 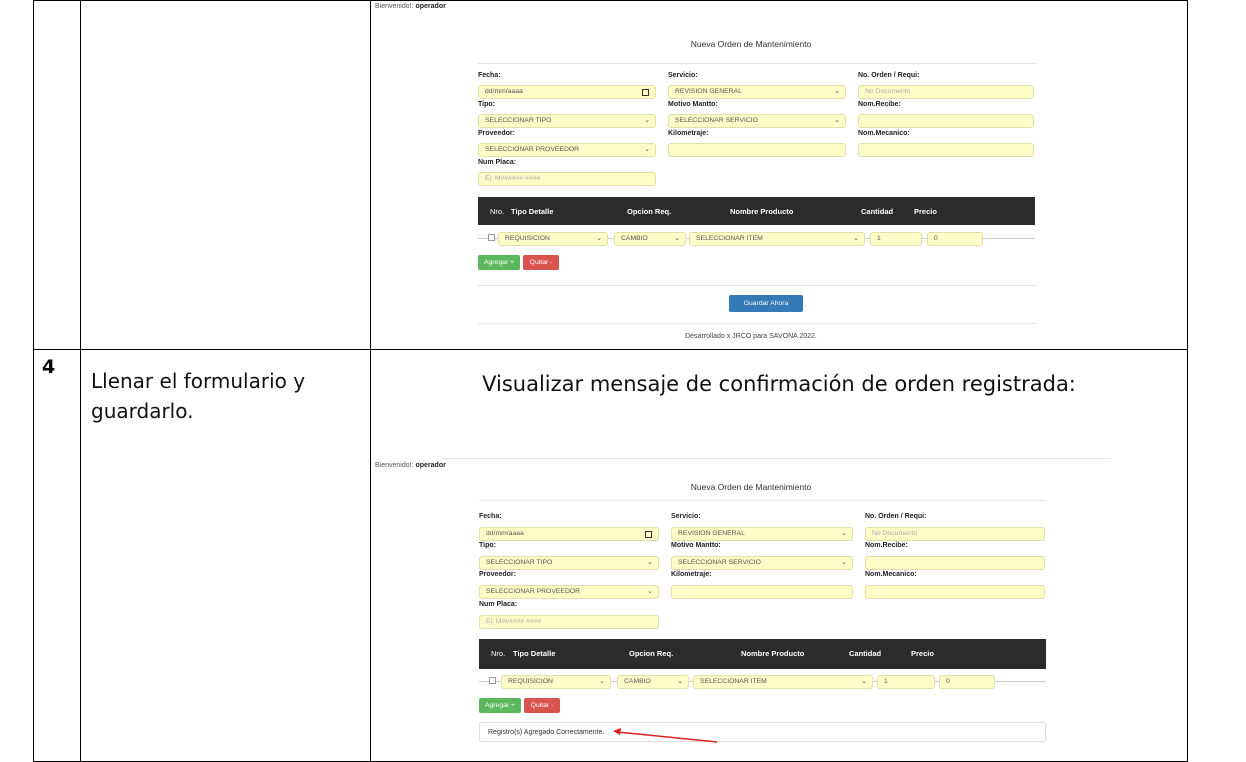 I want to click on success-message: Registro(s) Agregado Correctamente., so click(x=546, y=732).